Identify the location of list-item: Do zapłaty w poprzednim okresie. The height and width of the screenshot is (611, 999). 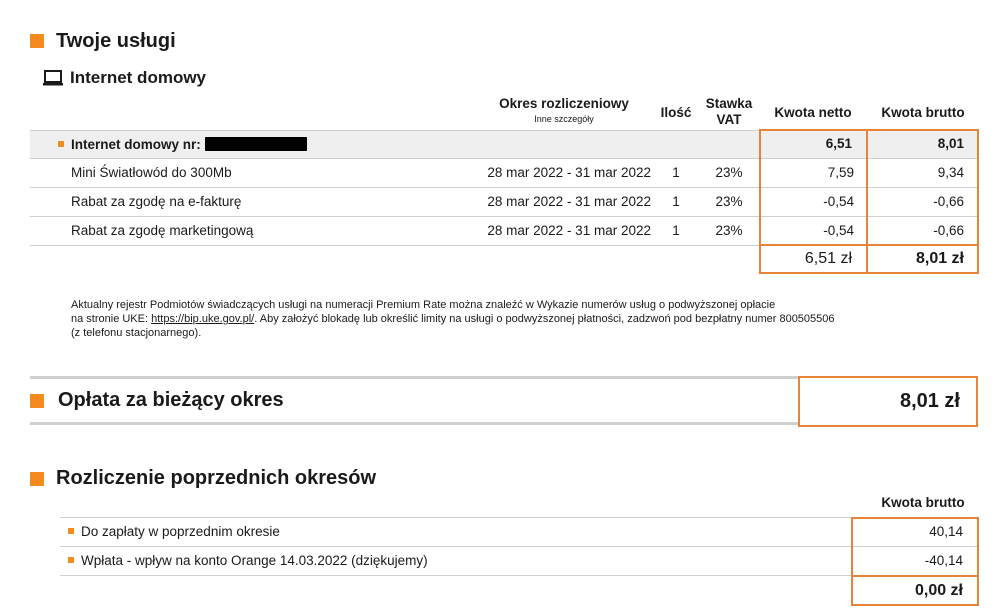
(519, 532).